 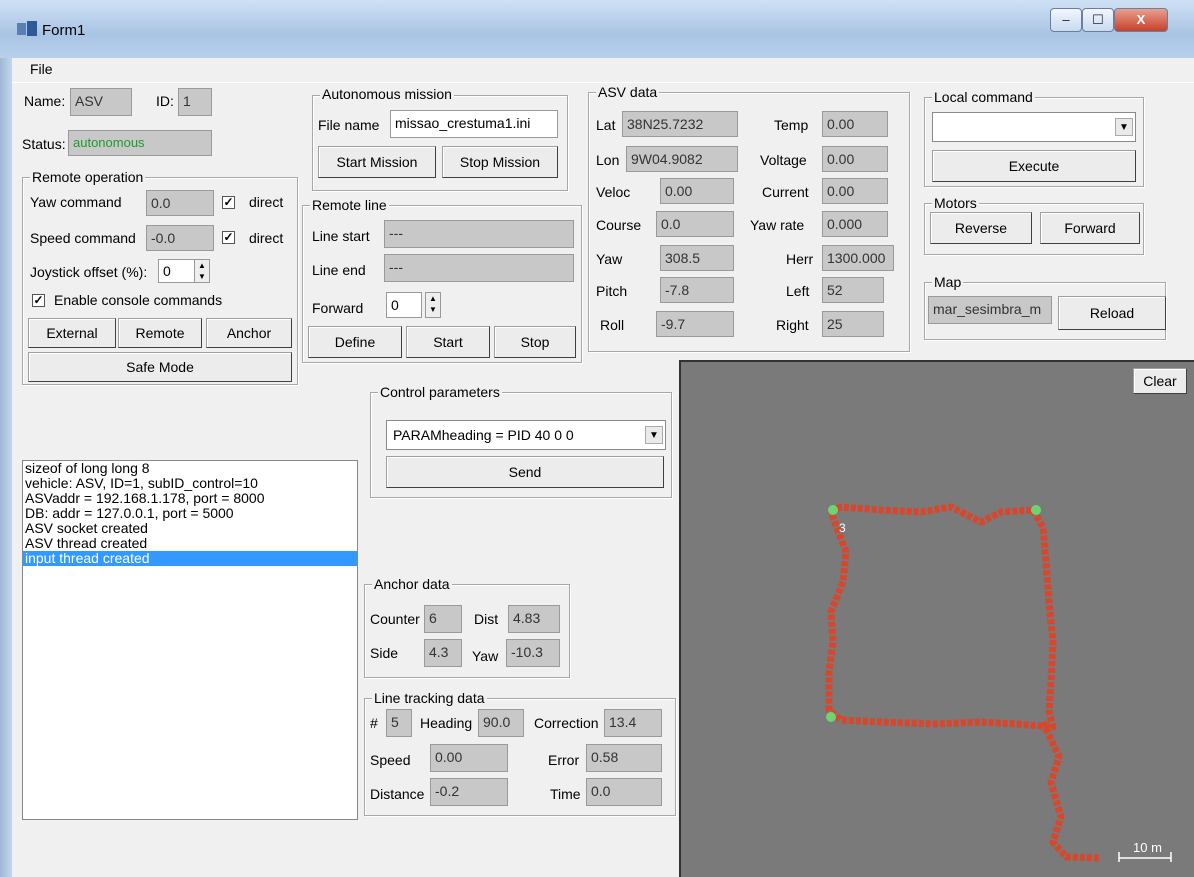 What do you see at coordinates (469, 758) in the screenshot?
I see `speed-field: 0.00` at bounding box center [469, 758].